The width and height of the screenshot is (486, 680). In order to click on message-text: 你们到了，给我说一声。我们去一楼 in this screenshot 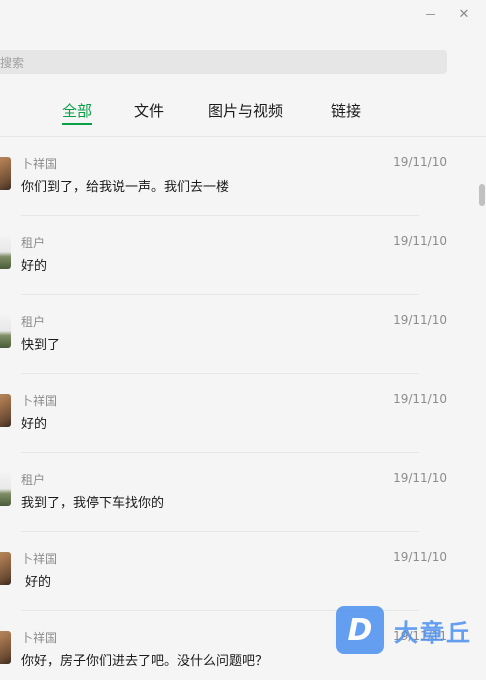, I will do `click(125, 187)`.